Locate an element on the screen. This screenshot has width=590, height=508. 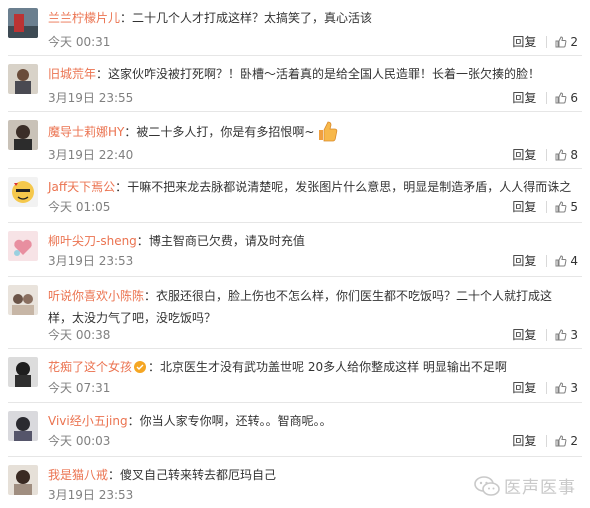
comment-meta: 3月19日 22:40 回复 8 is located at coordinates (313, 155).